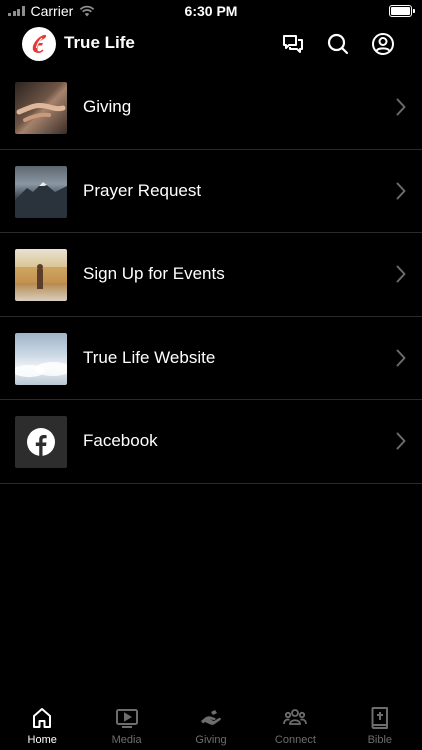 The height and width of the screenshot is (750, 422). I want to click on search-icon, so click(338, 44).